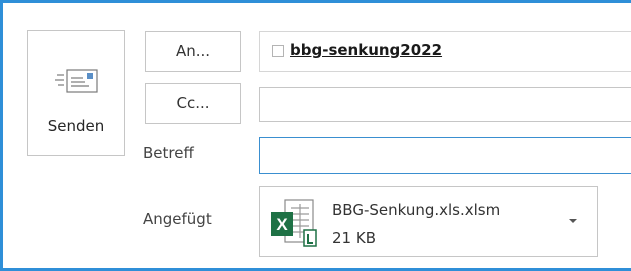 The width and height of the screenshot is (631, 271). I want to click on send-button-label: Senden, so click(76, 126).